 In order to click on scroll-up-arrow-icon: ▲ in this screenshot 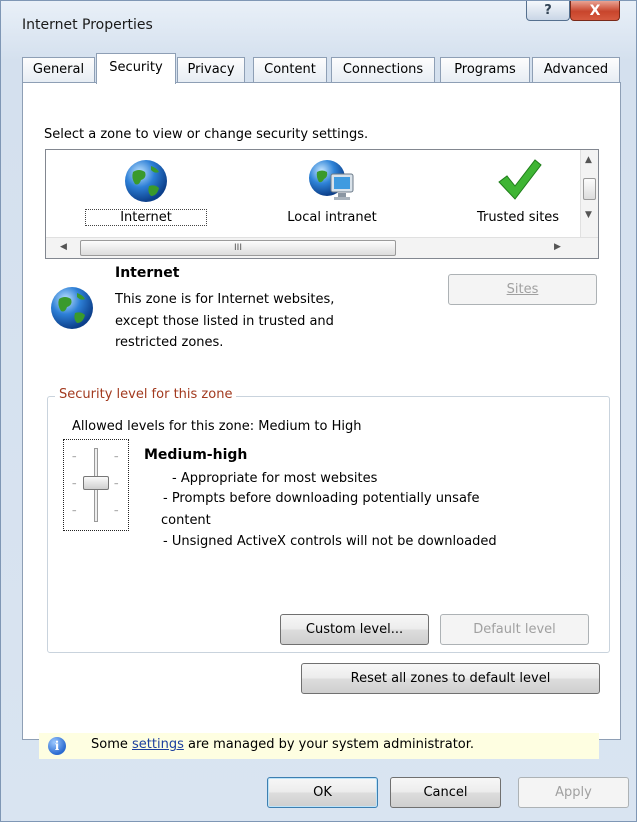, I will do `click(588, 160)`.